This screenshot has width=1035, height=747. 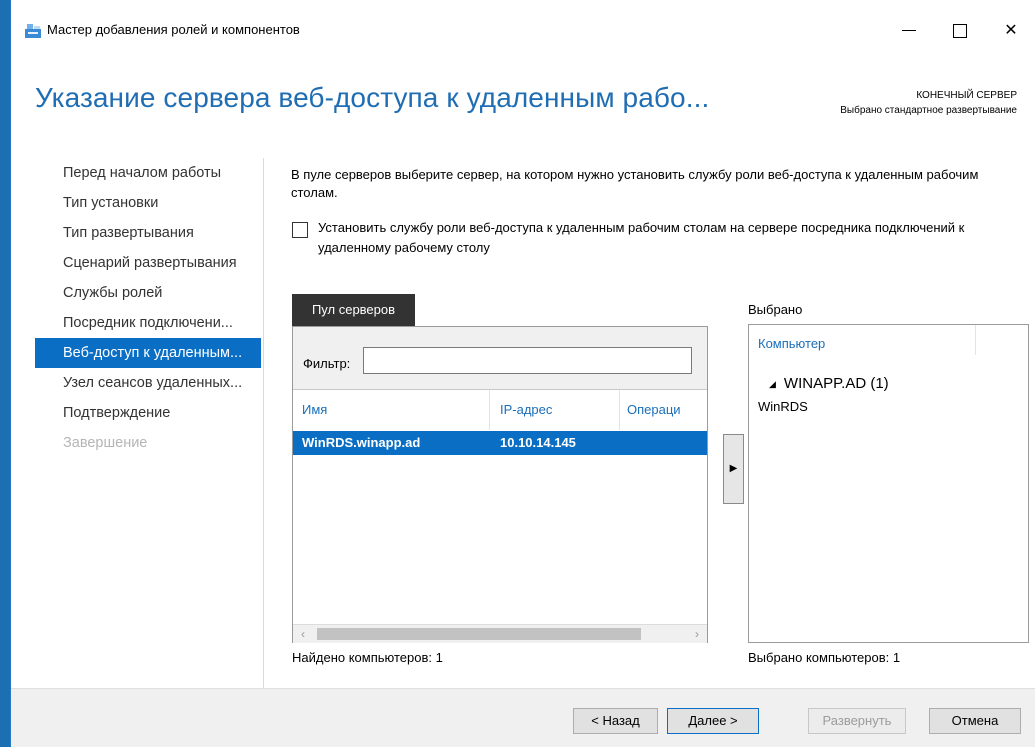 What do you see at coordinates (314, 409) in the screenshot?
I see `column-header-name: Имя` at bounding box center [314, 409].